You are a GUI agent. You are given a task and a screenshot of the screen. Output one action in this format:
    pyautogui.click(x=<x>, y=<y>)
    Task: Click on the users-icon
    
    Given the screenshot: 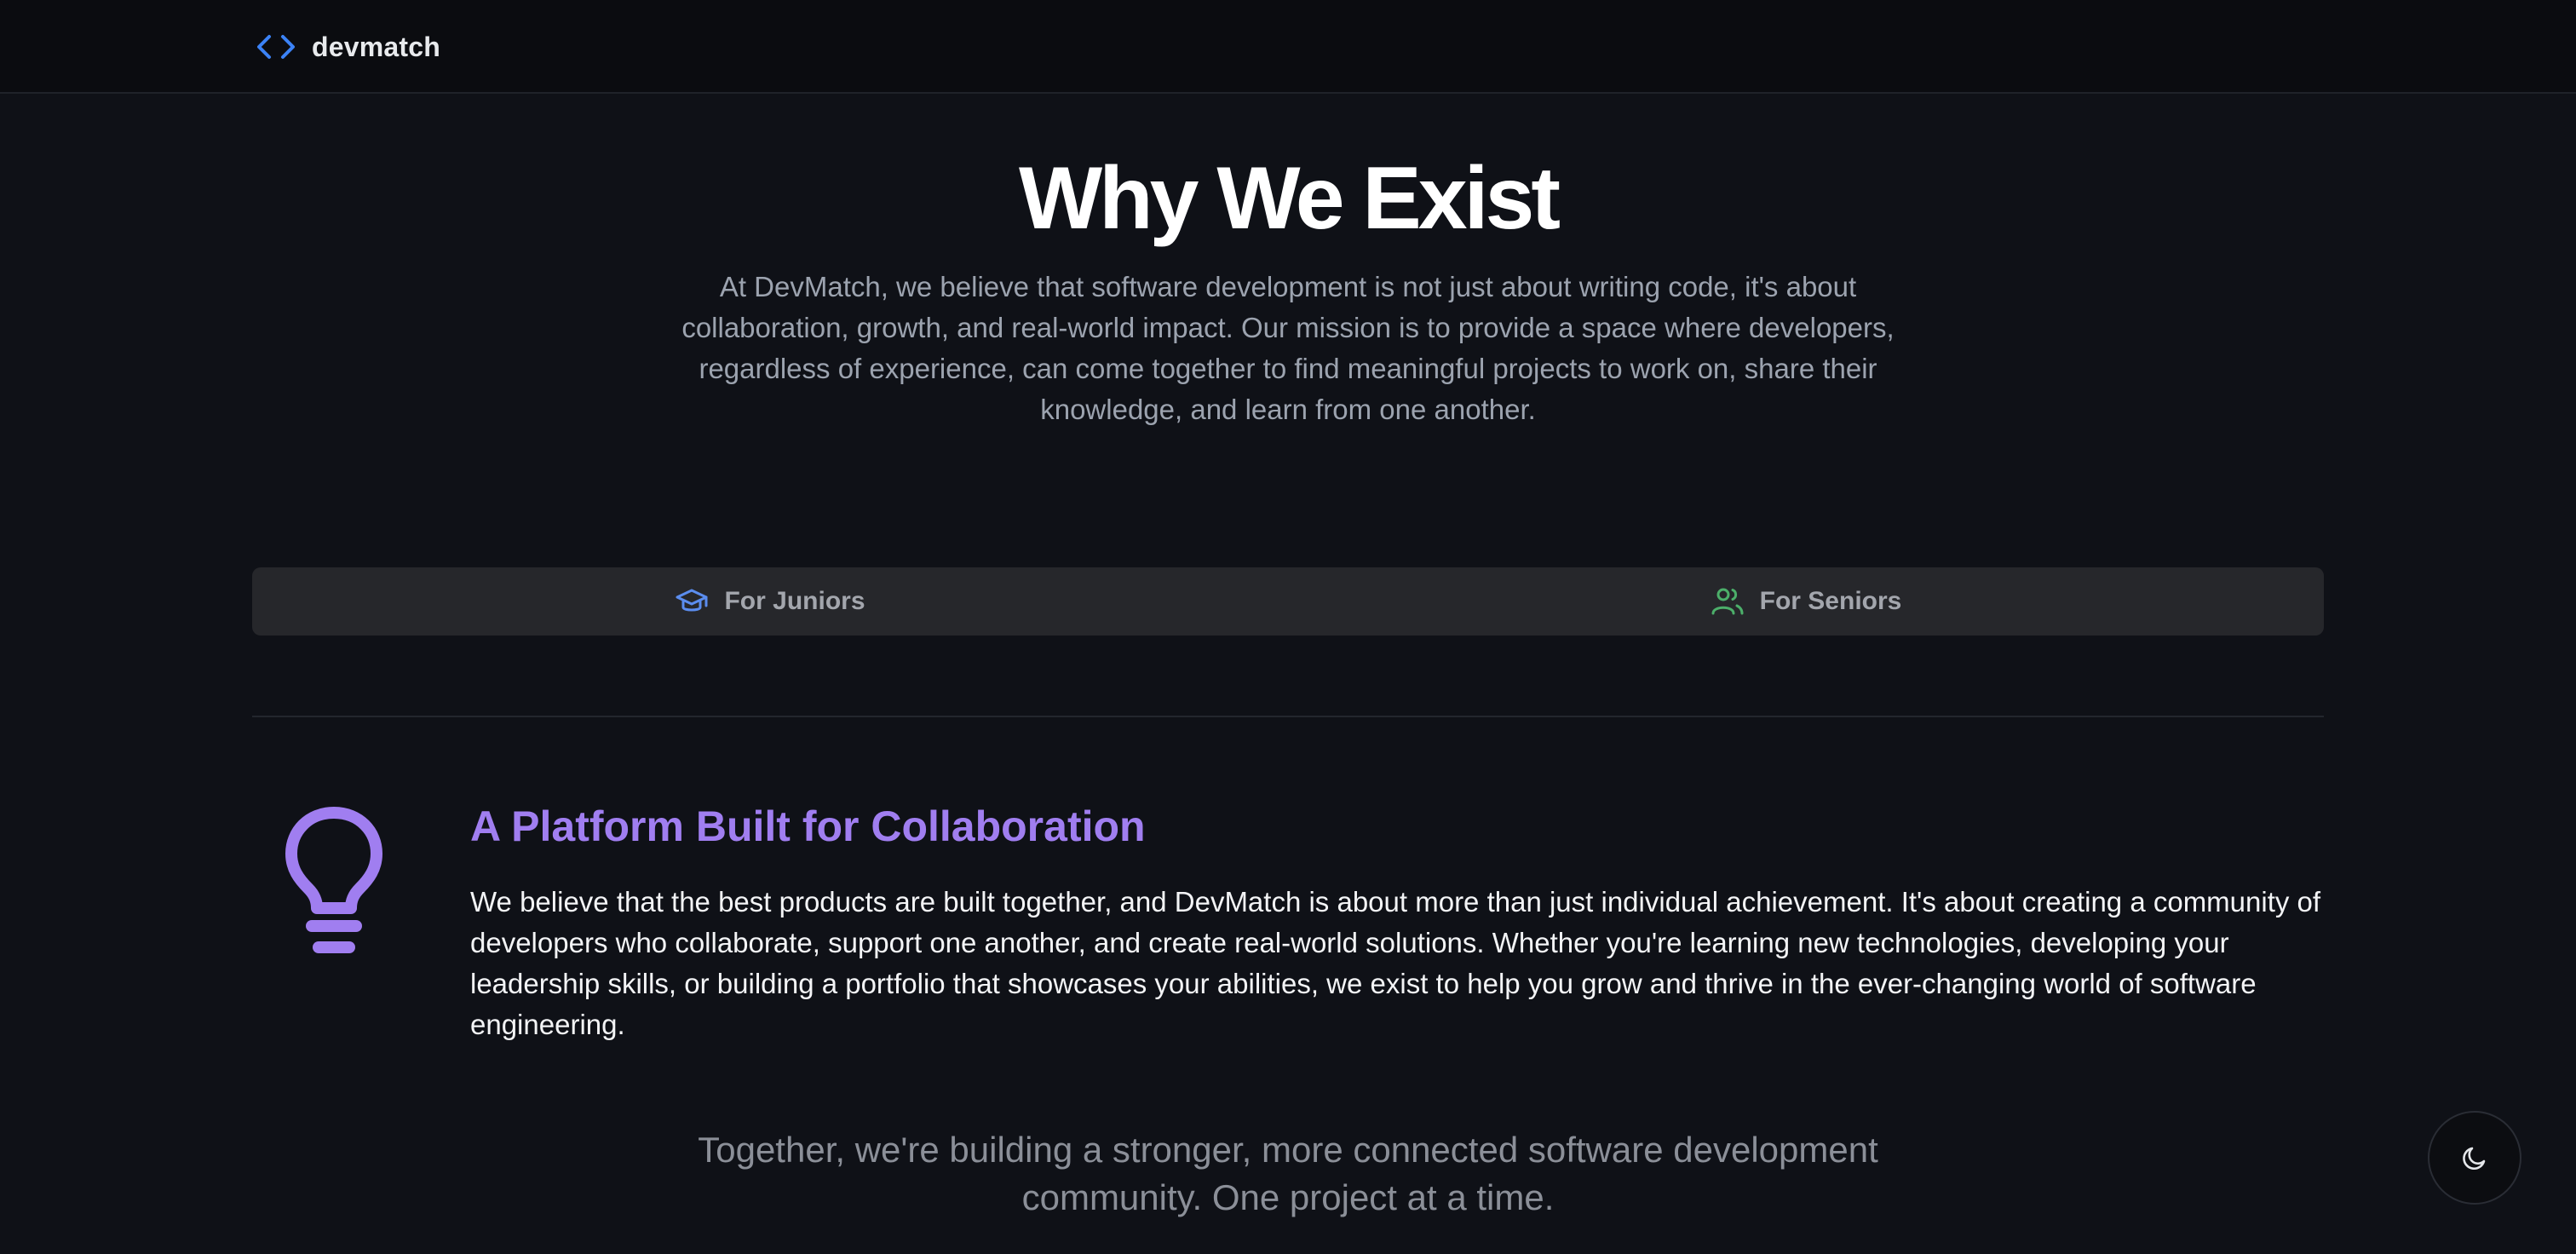 What is the action you would take?
    pyautogui.click(x=1727, y=601)
    